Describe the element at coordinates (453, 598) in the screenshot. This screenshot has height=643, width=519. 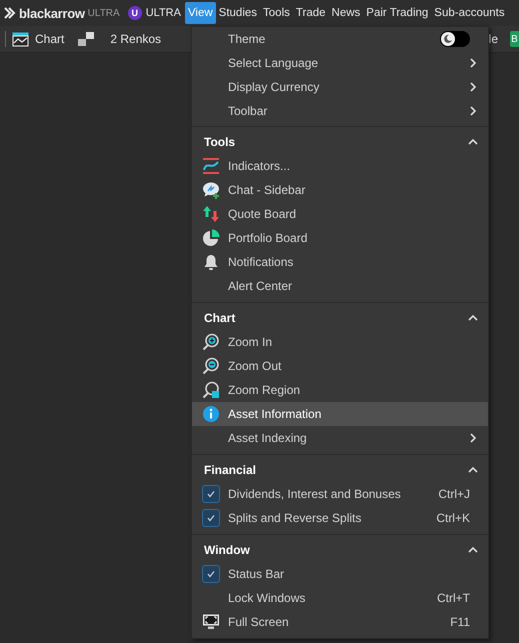
I see `shortcut-text: Ctrl+T` at that location.